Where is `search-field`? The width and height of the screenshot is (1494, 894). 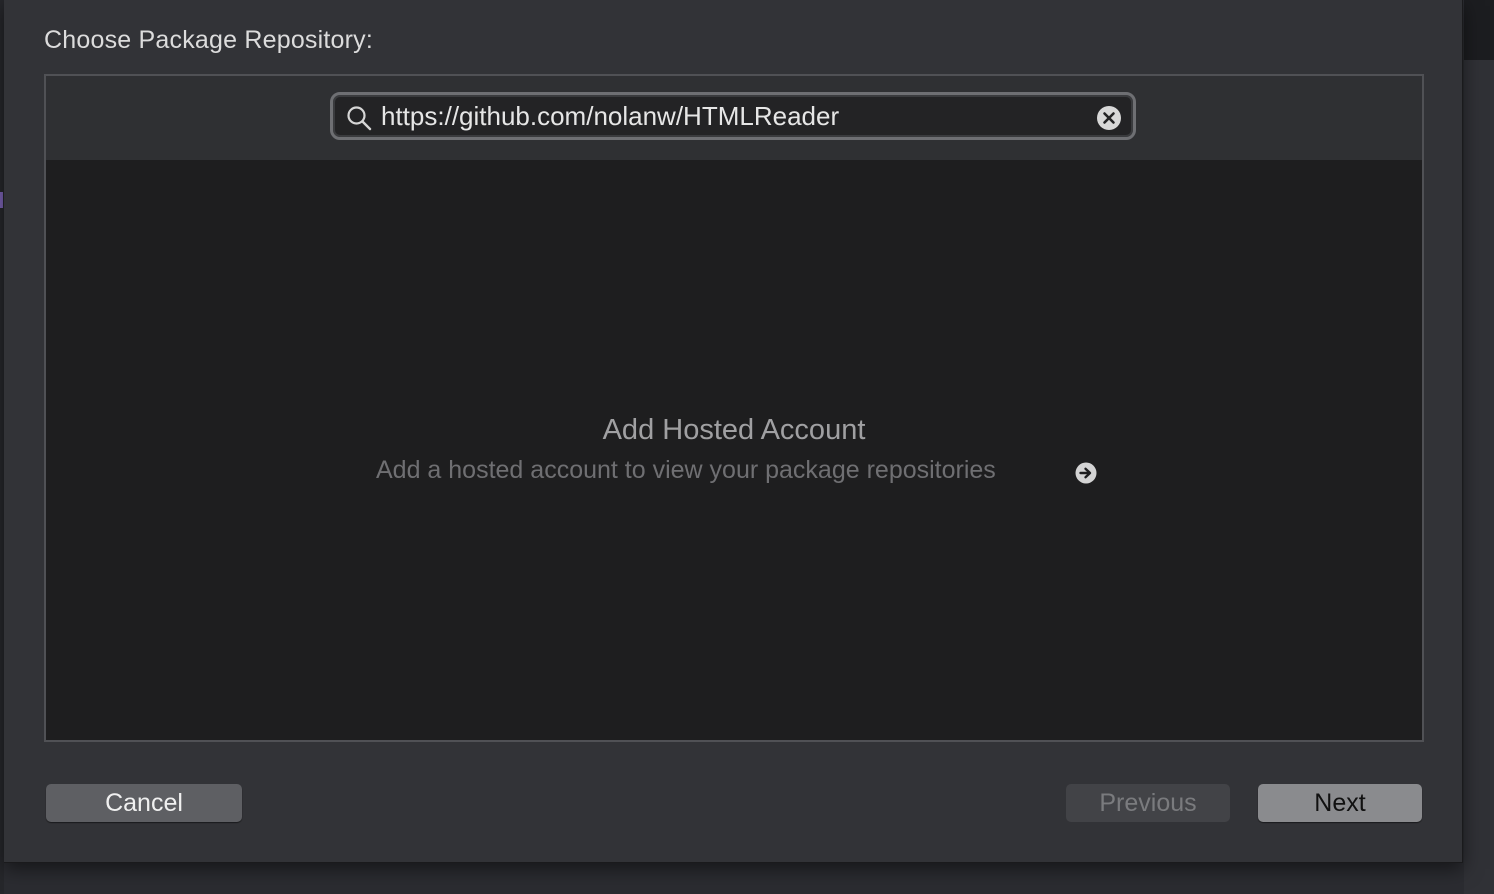
search-field is located at coordinates (733, 116).